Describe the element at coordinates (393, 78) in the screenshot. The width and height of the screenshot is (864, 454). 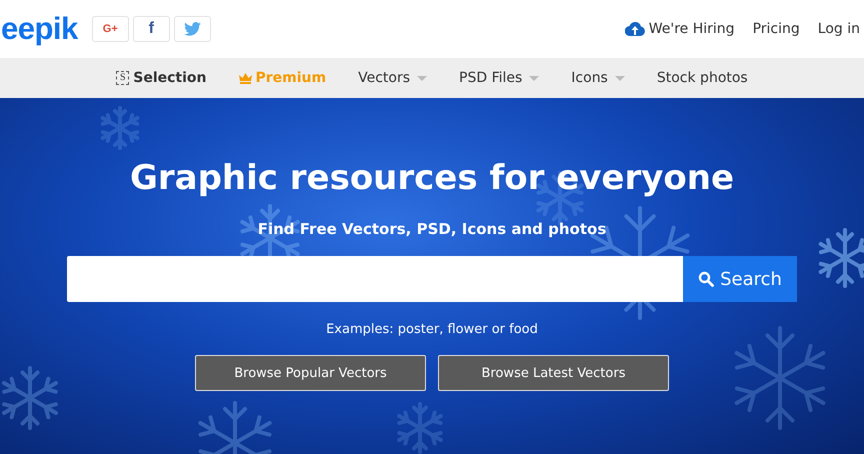
I see `nav-dropdown: Vectors` at that location.